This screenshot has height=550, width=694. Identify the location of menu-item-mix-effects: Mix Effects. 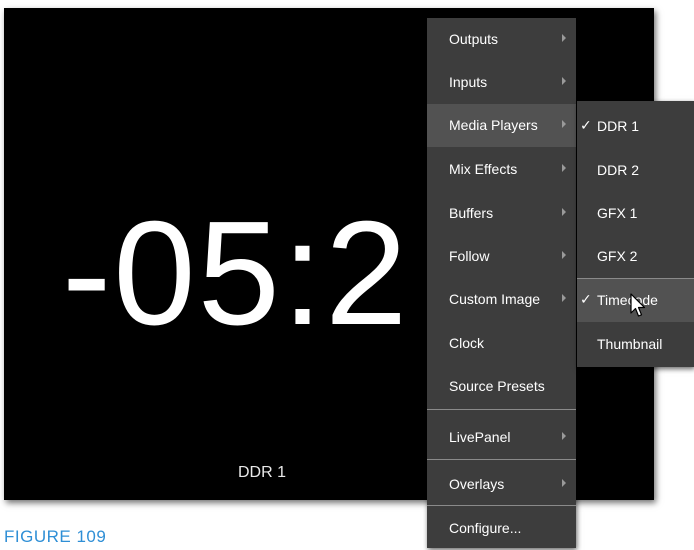
(501, 169).